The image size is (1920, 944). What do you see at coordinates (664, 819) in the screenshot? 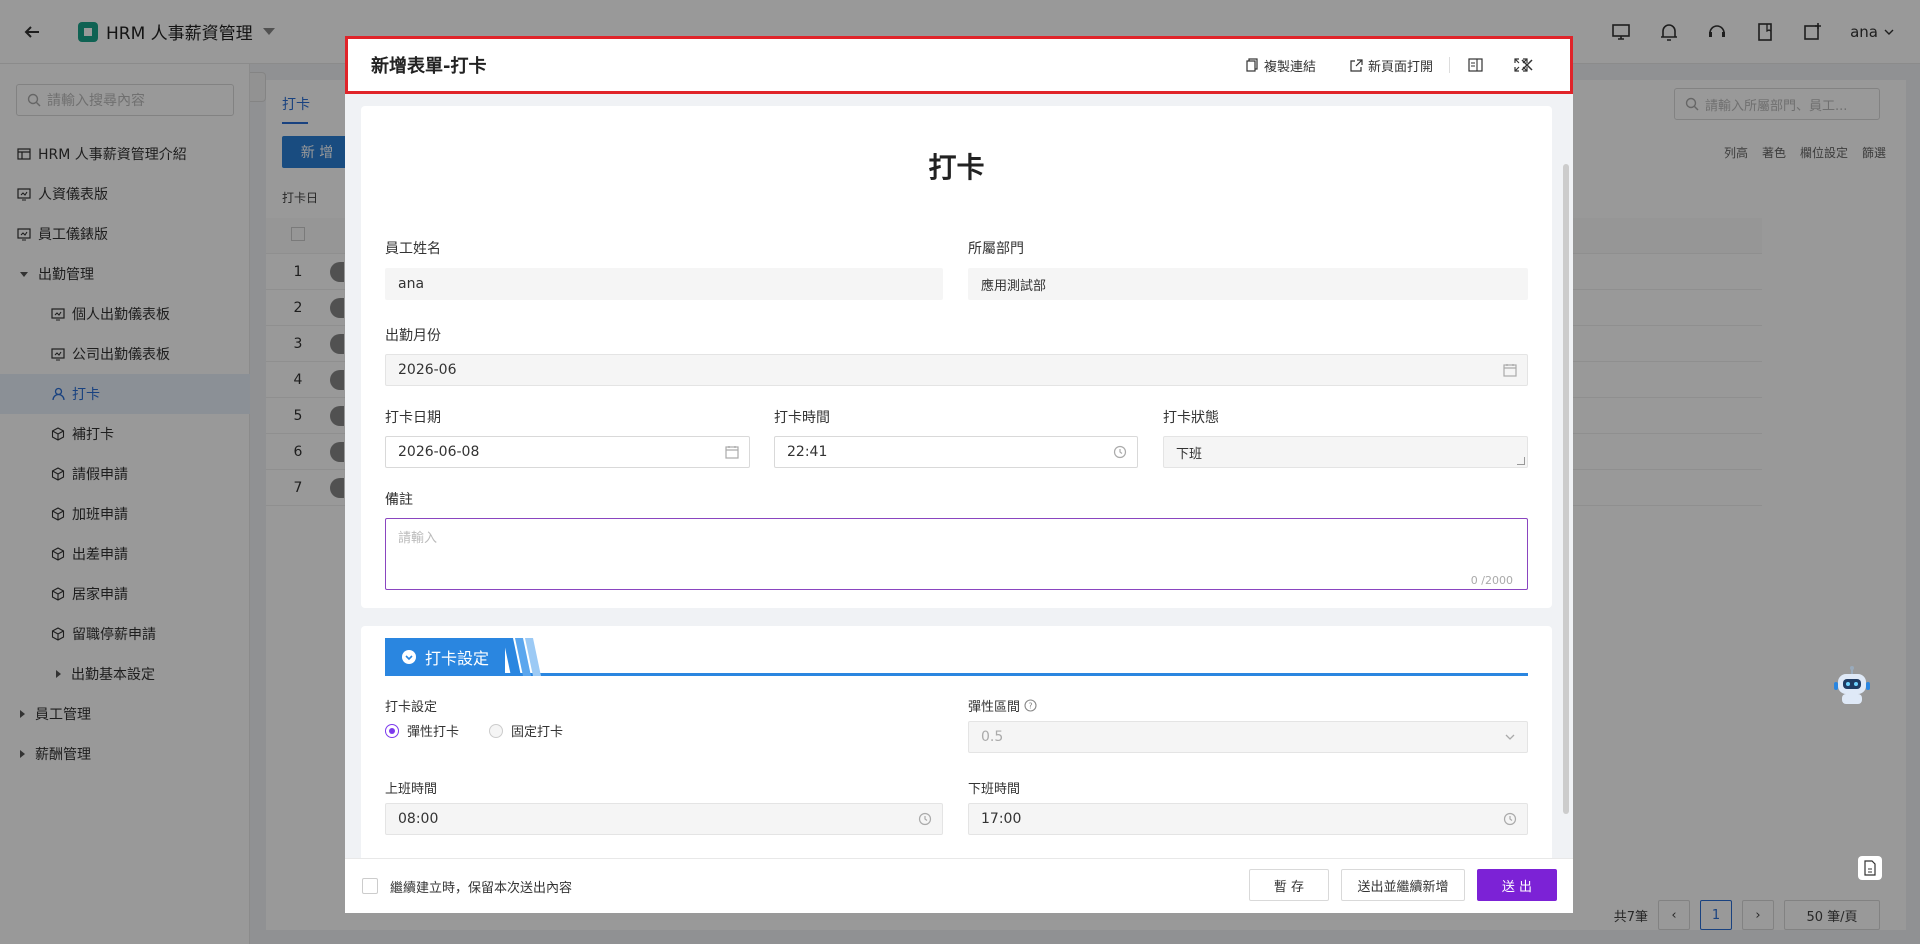
I see `start-time-picker: 08:00` at bounding box center [664, 819].